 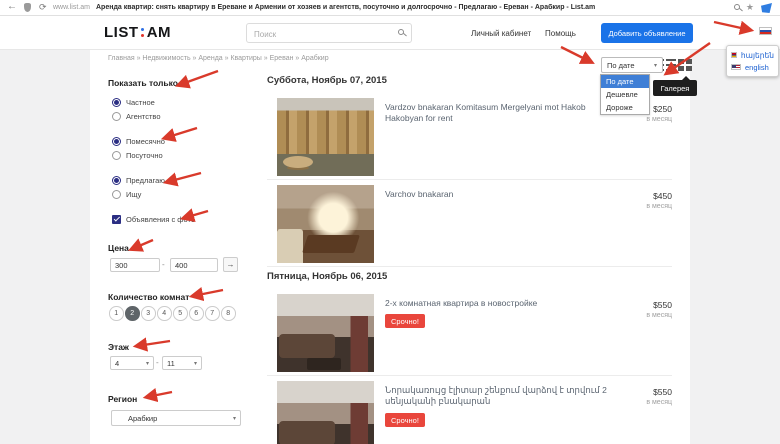 I want to click on checkbox-label: Объявления с фото, so click(x=160, y=219).